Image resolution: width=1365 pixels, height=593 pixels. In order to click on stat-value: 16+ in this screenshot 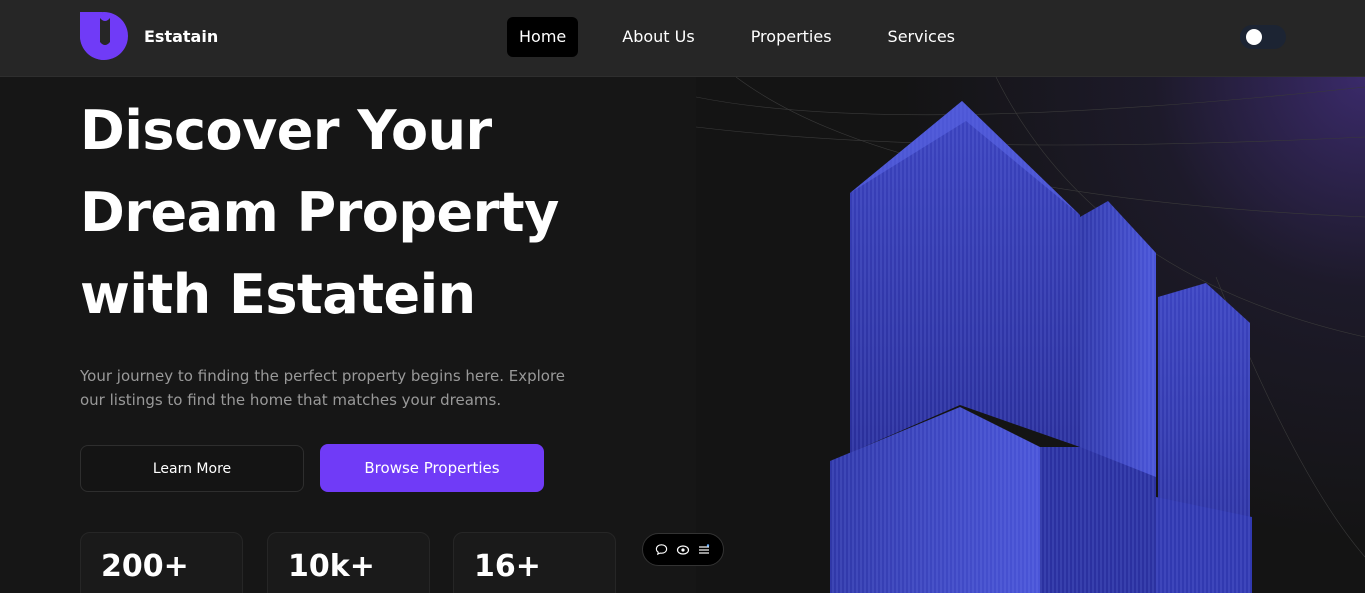, I will do `click(507, 566)`.